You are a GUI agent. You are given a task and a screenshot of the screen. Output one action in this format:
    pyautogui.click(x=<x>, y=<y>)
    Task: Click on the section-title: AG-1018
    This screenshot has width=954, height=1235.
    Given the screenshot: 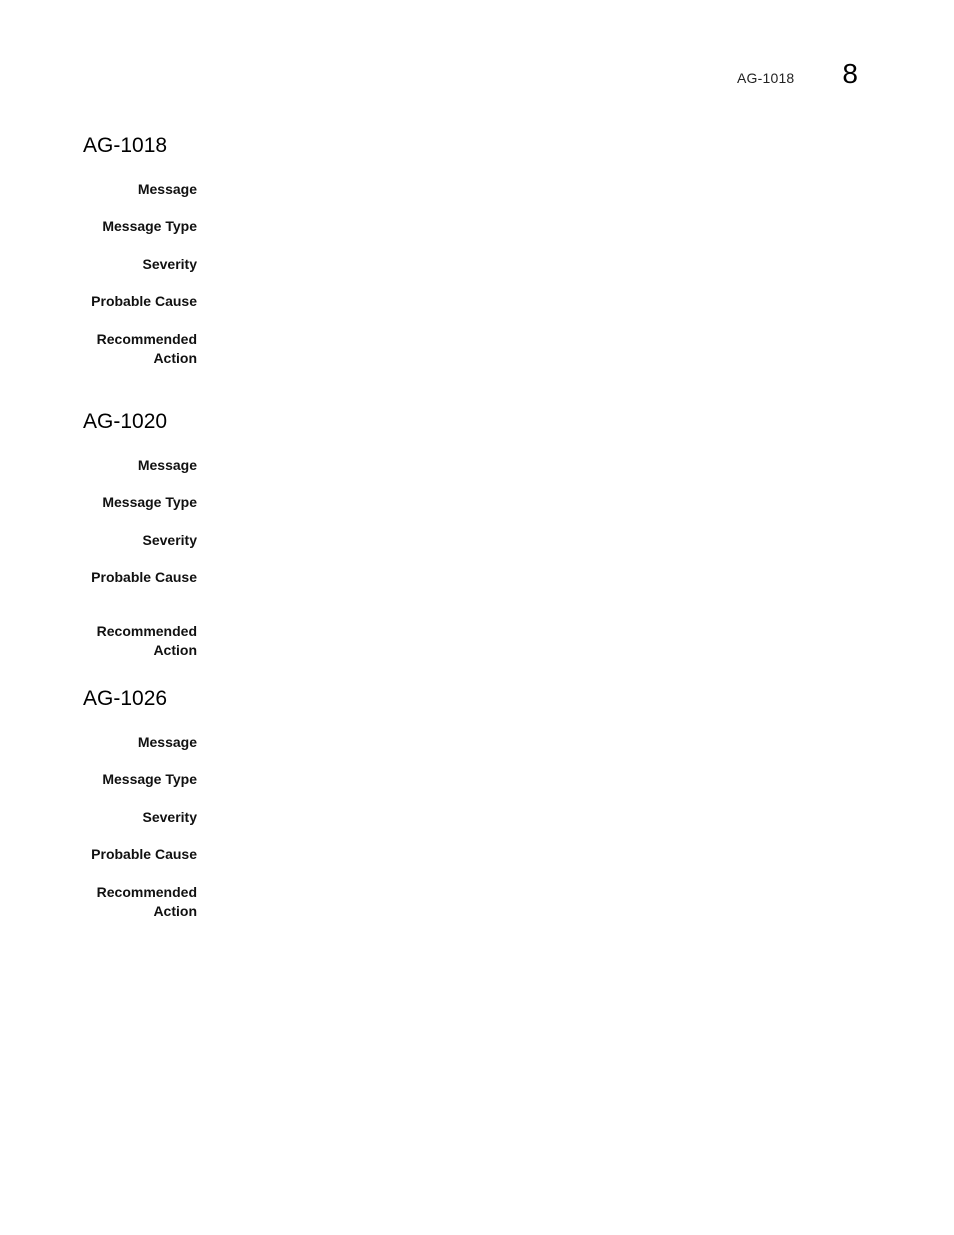 What is the action you would take?
    pyautogui.click(x=125, y=145)
    